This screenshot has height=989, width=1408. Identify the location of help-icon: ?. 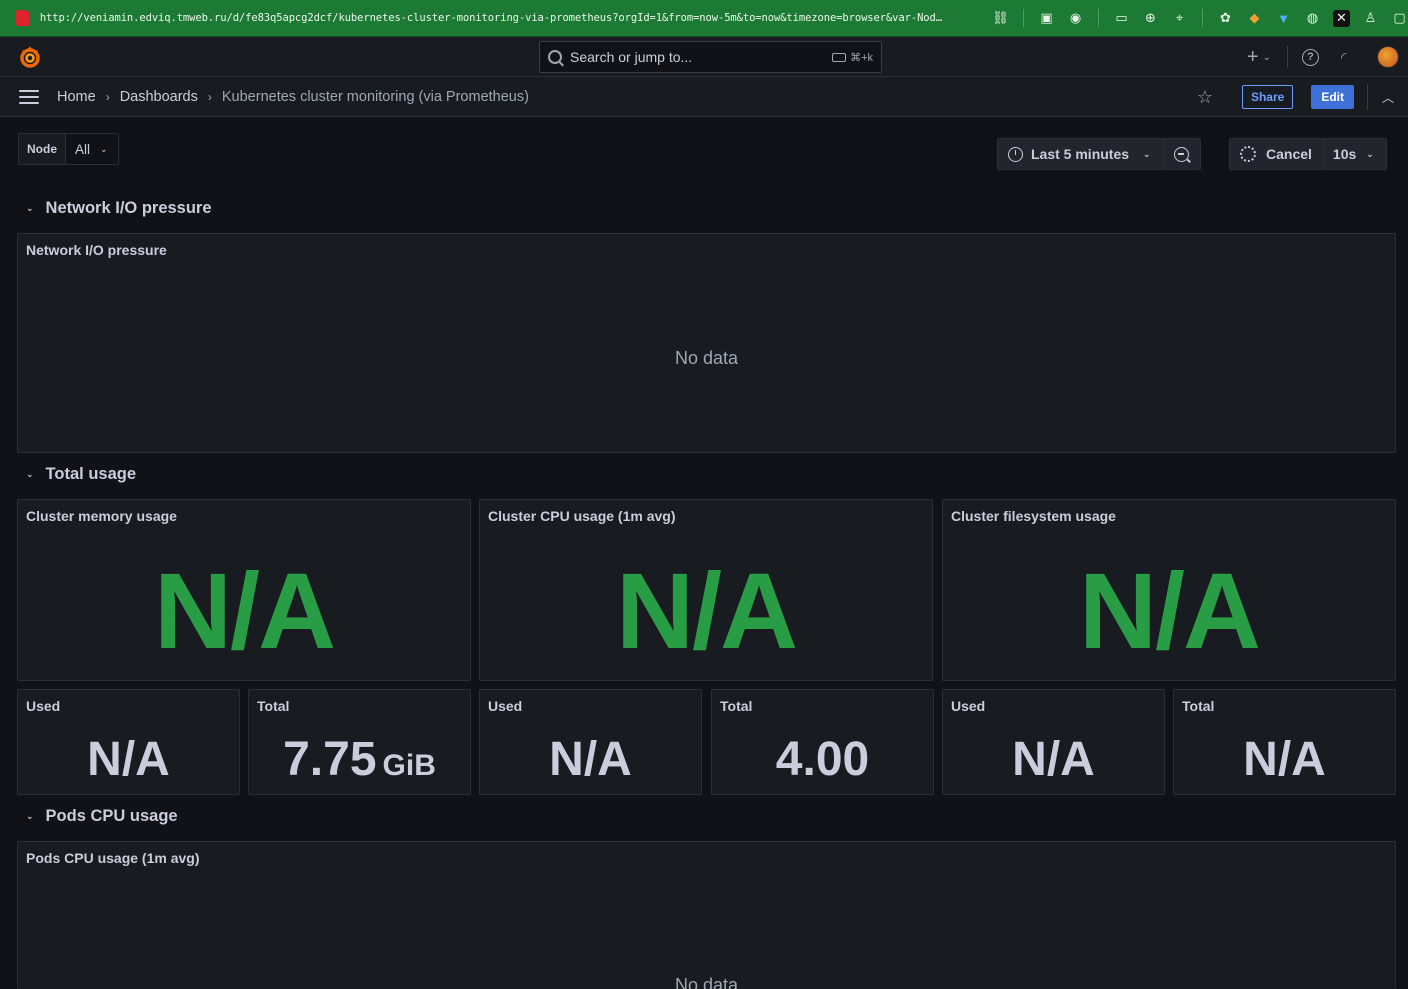
(1310, 57).